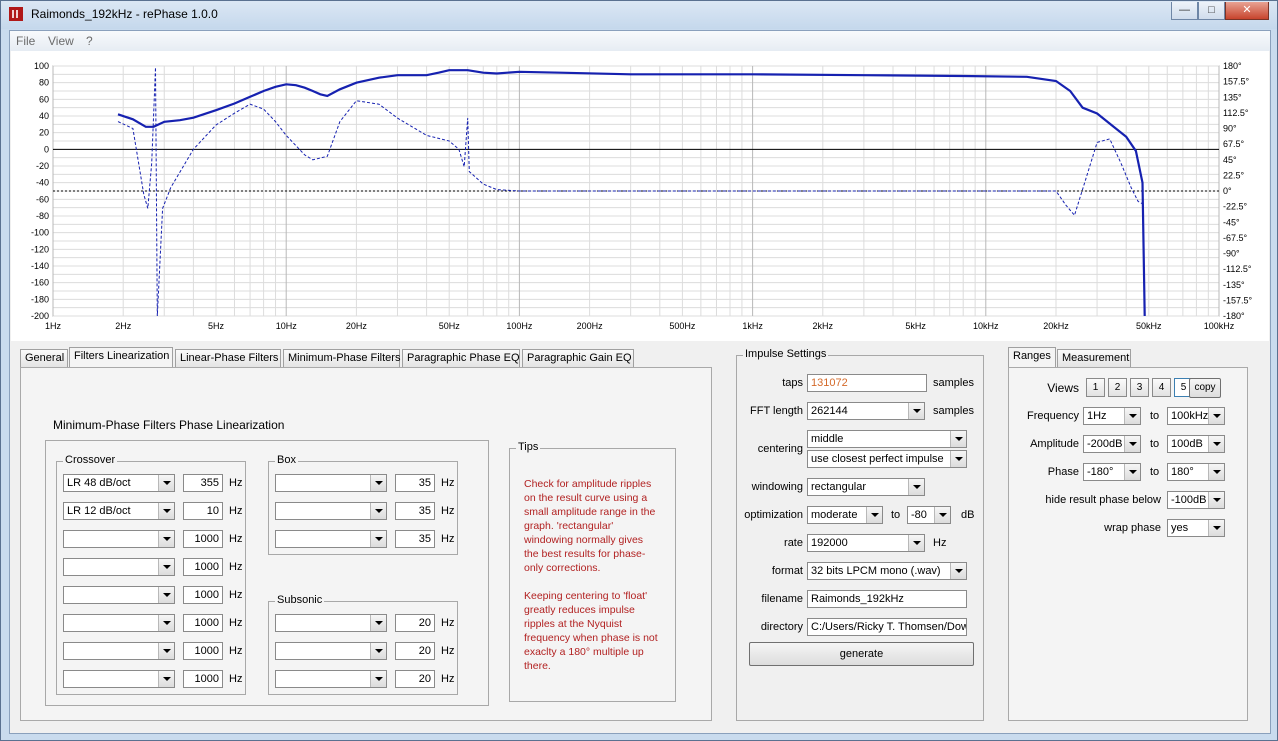  What do you see at coordinates (866, 487) in the screenshot?
I see `windowing-select: rectangular` at bounding box center [866, 487].